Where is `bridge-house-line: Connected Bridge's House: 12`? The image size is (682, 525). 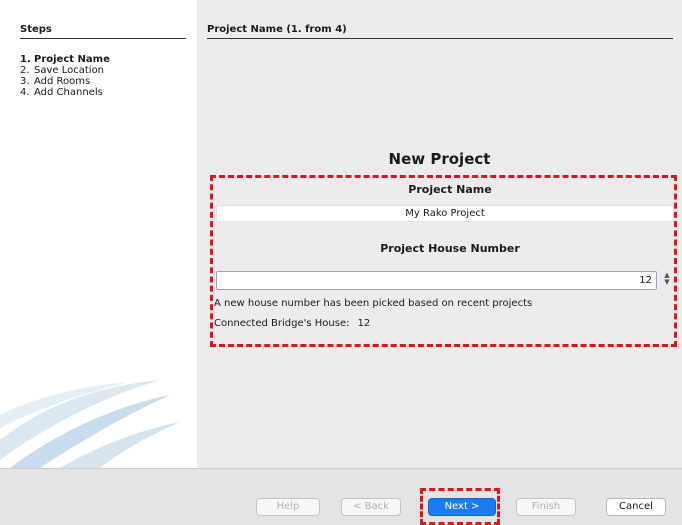
bridge-house-line: Connected Bridge's House: 12 is located at coordinates (292, 323).